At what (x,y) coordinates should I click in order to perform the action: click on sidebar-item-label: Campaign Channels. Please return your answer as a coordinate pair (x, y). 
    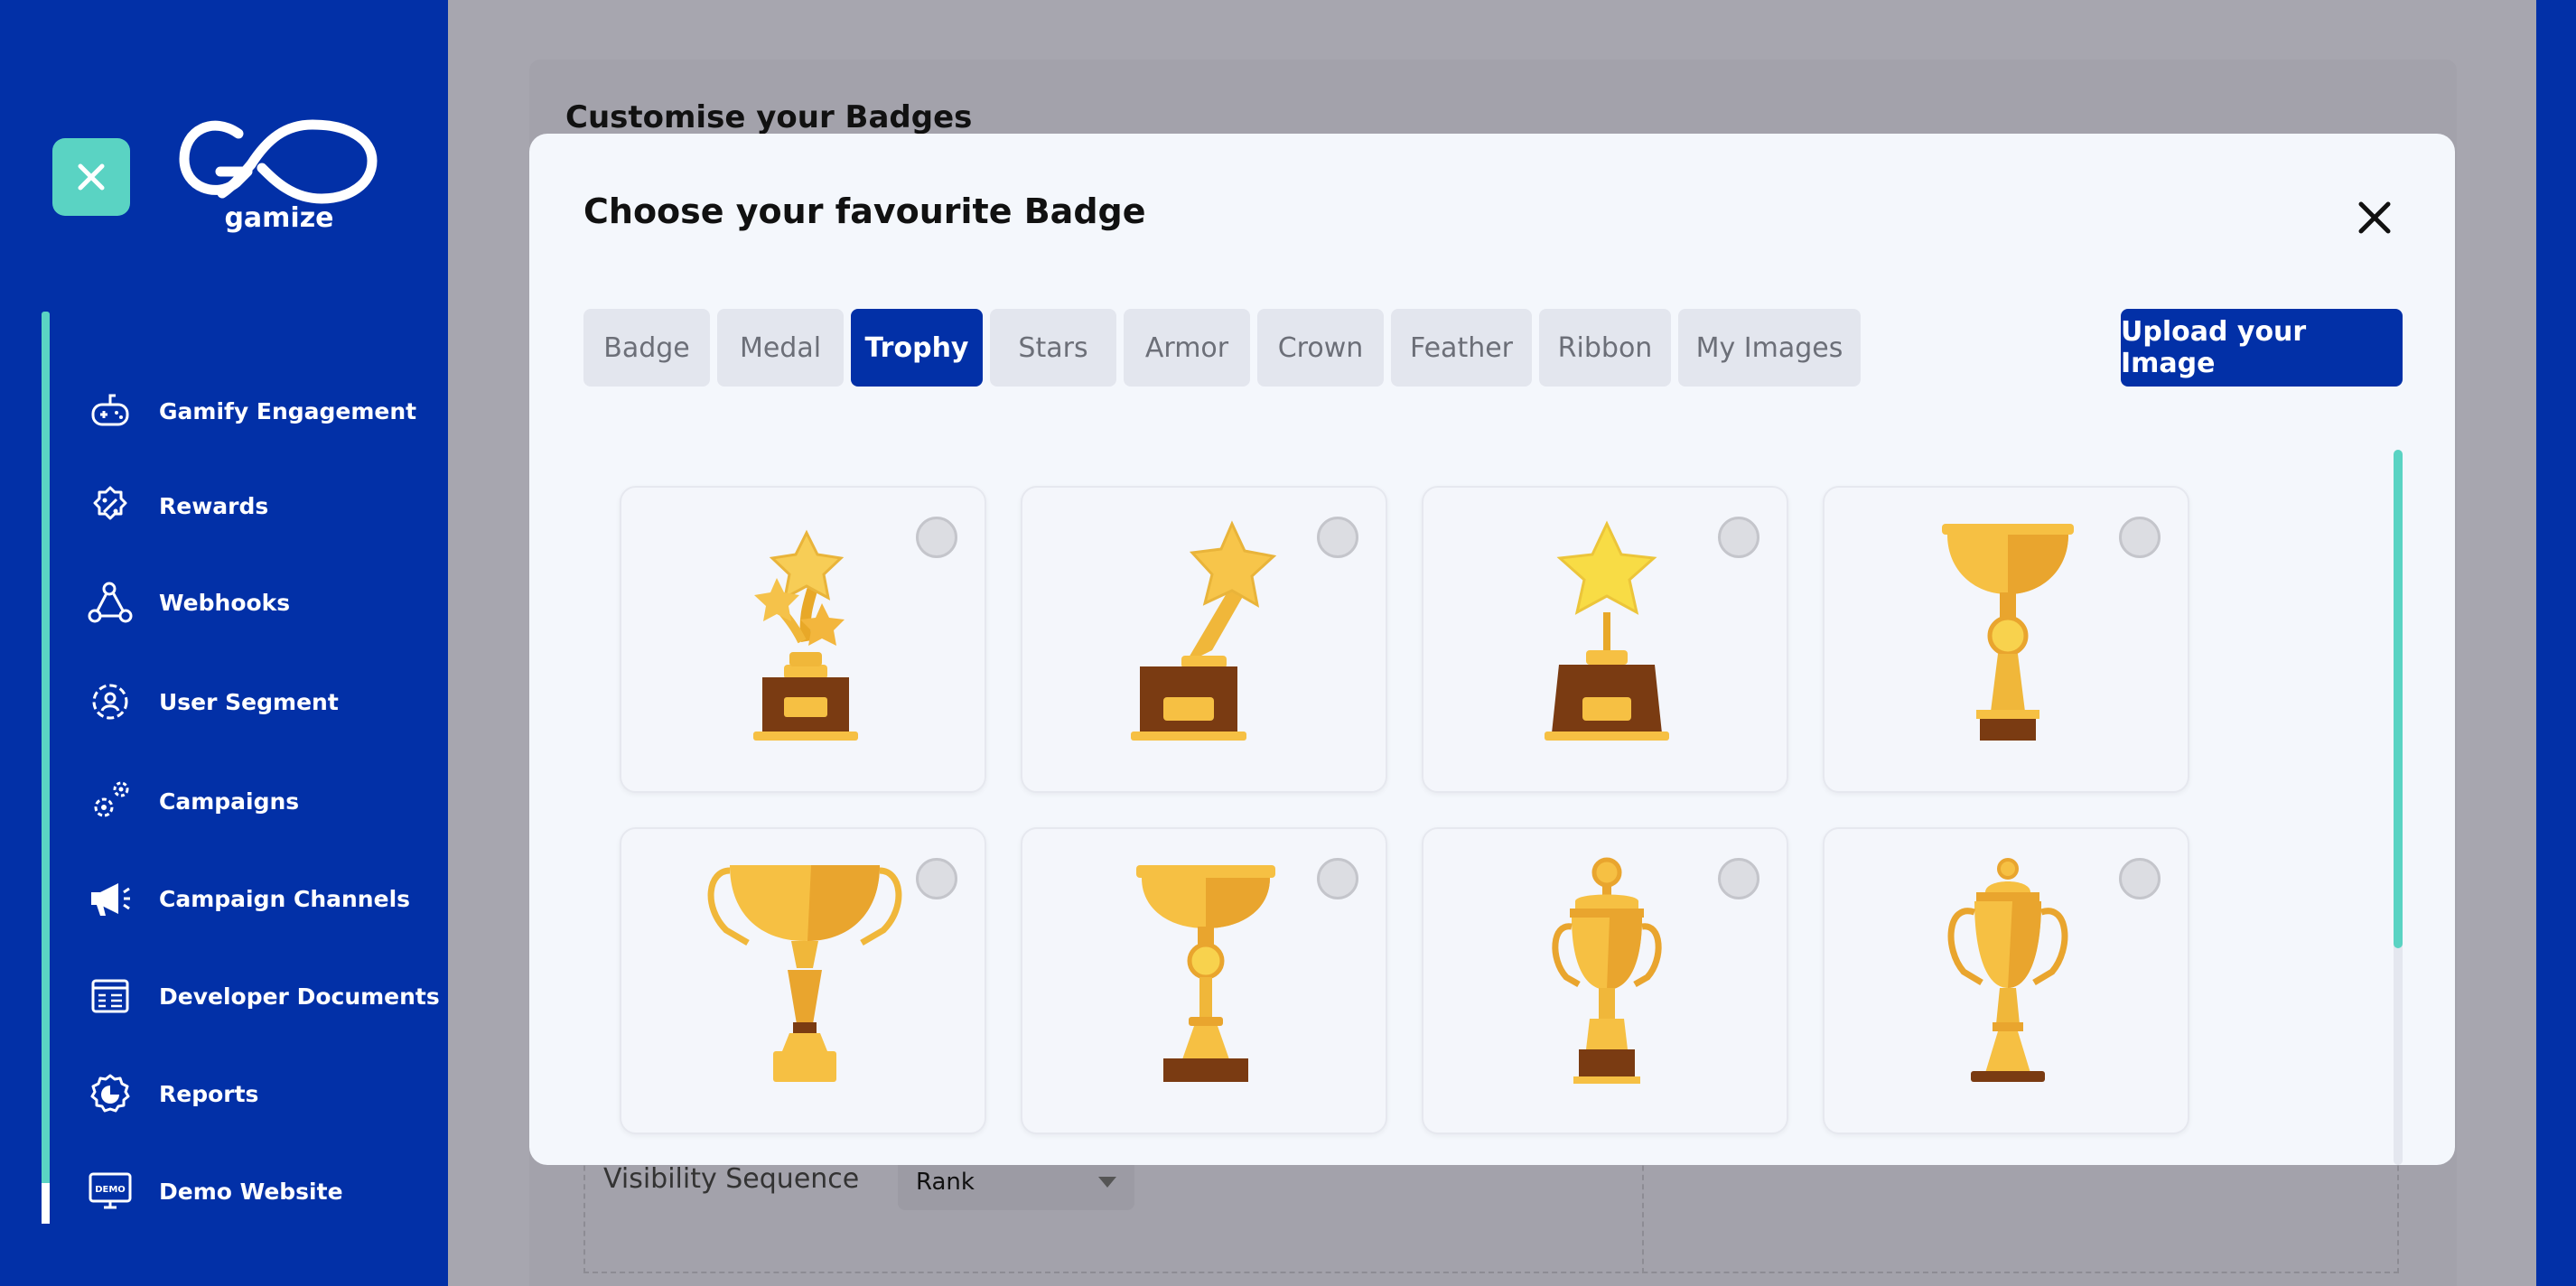
    Looking at the image, I should click on (285, 898).